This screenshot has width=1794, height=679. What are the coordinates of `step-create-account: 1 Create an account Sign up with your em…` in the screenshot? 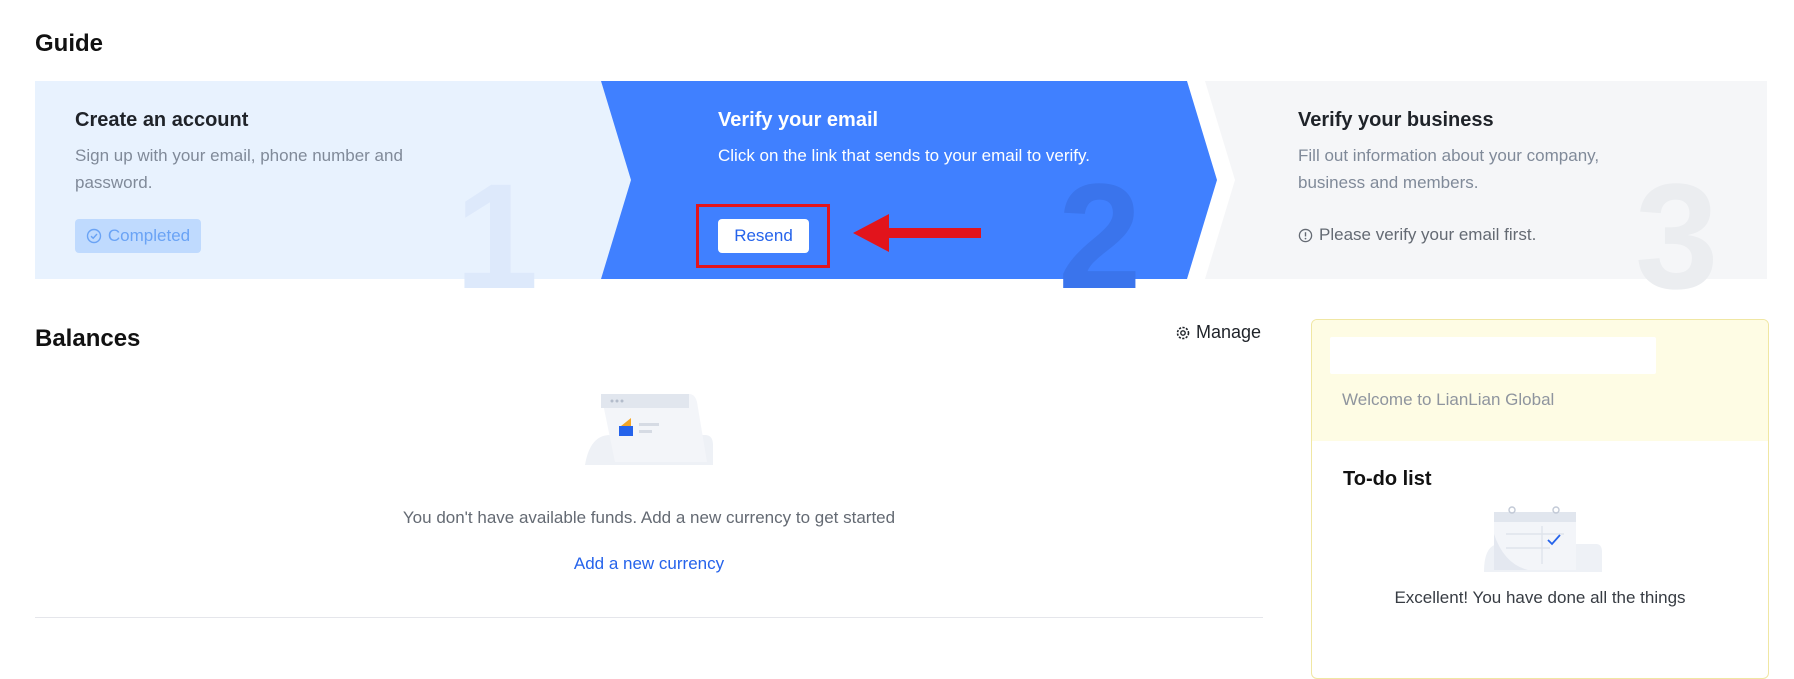 It's located at (335, 196).